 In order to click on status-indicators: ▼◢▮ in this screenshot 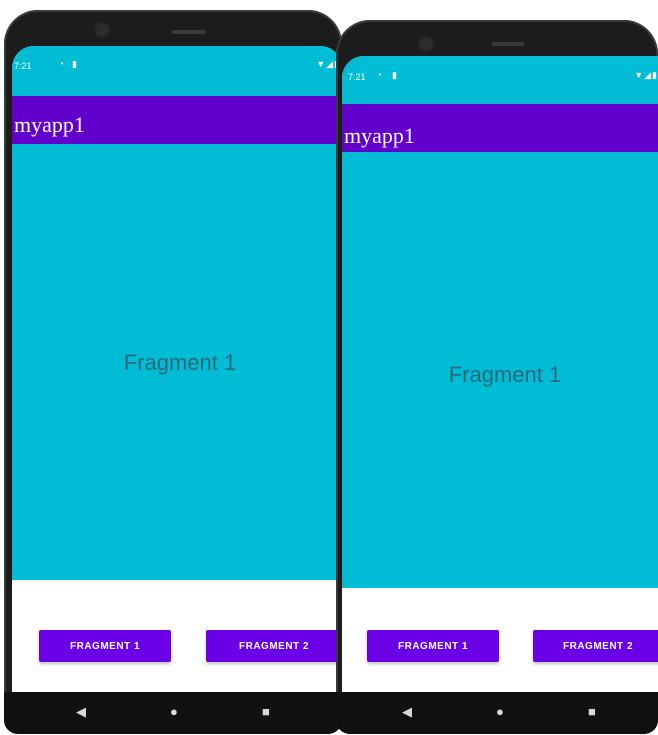, I will do `click(646, 75)`.